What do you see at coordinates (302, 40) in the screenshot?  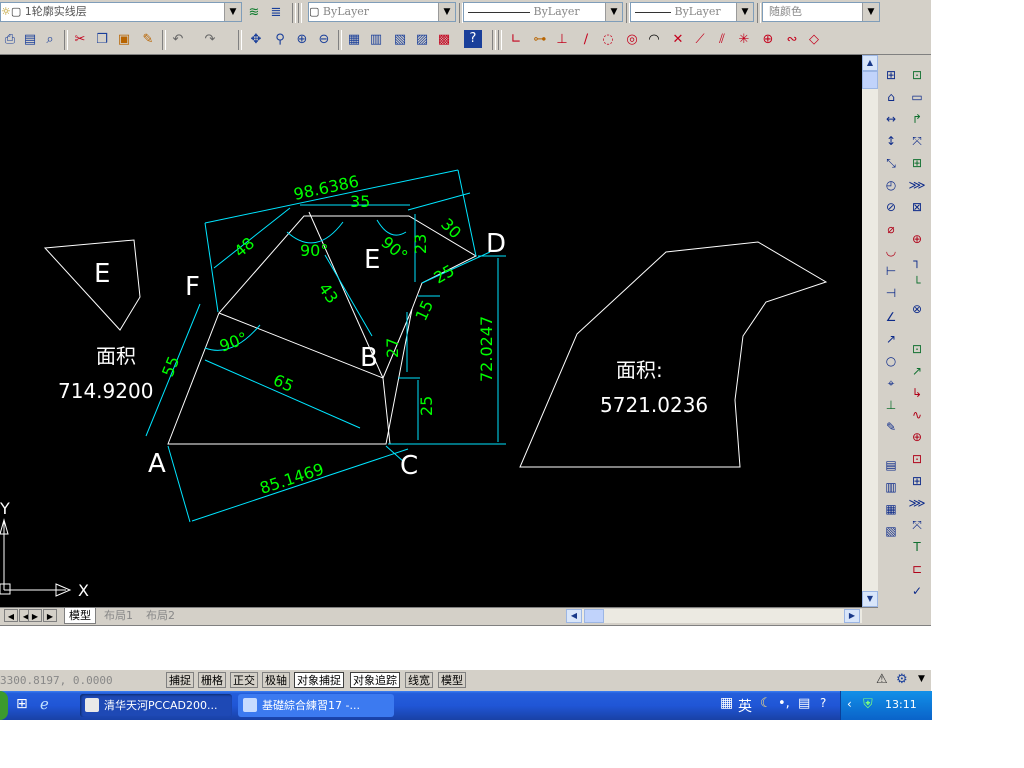 I see `zoom-window-icon: ⊕` at bounding box center [302, 40].